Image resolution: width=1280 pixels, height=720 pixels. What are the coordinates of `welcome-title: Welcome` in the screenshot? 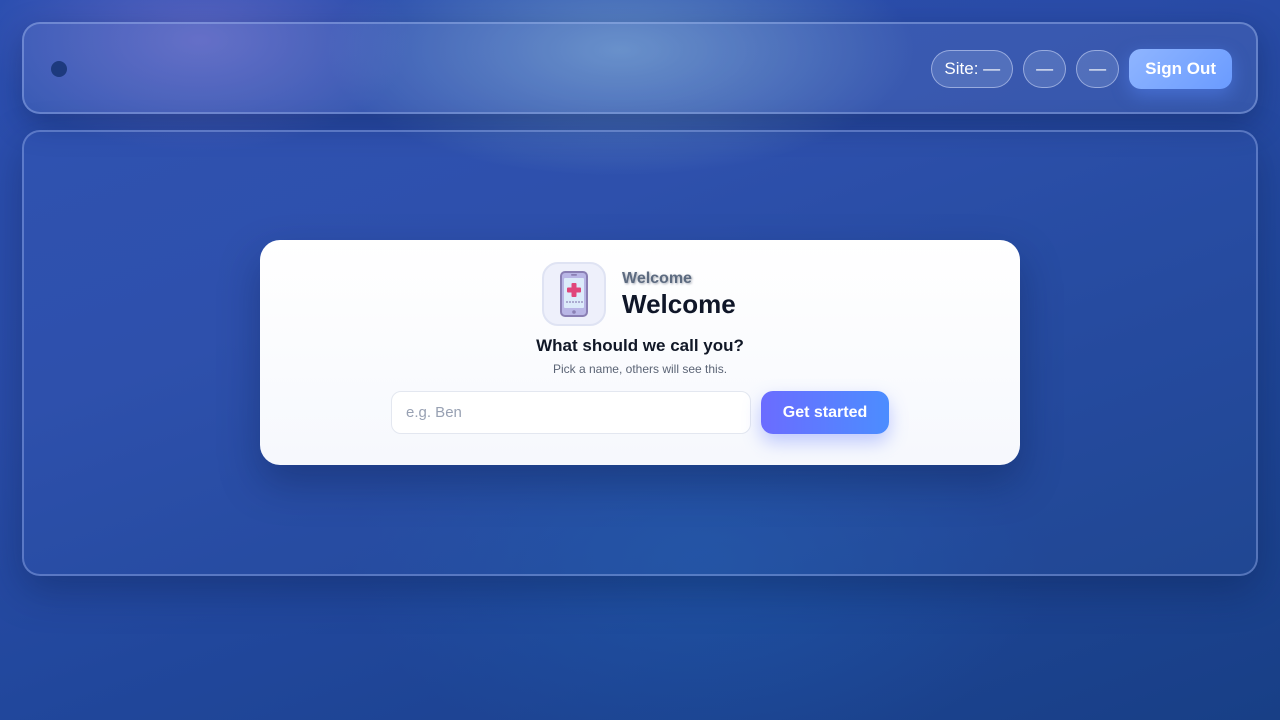 It's located at (679, 304).